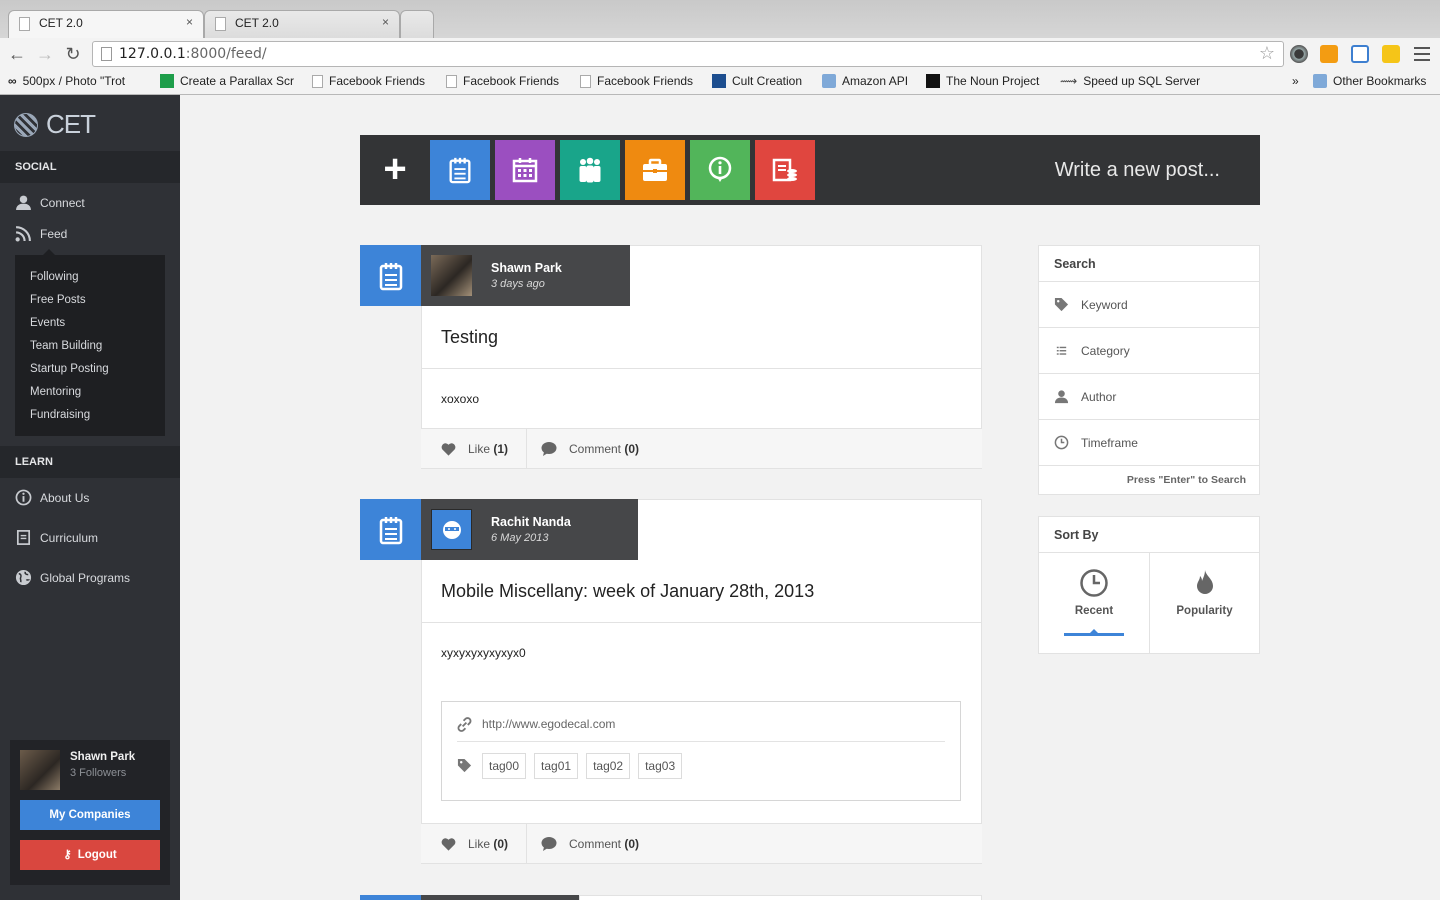 This screenshot has width=1440, height=900. I want to click on section-header-social: SOCIAL, so click(90, 167).